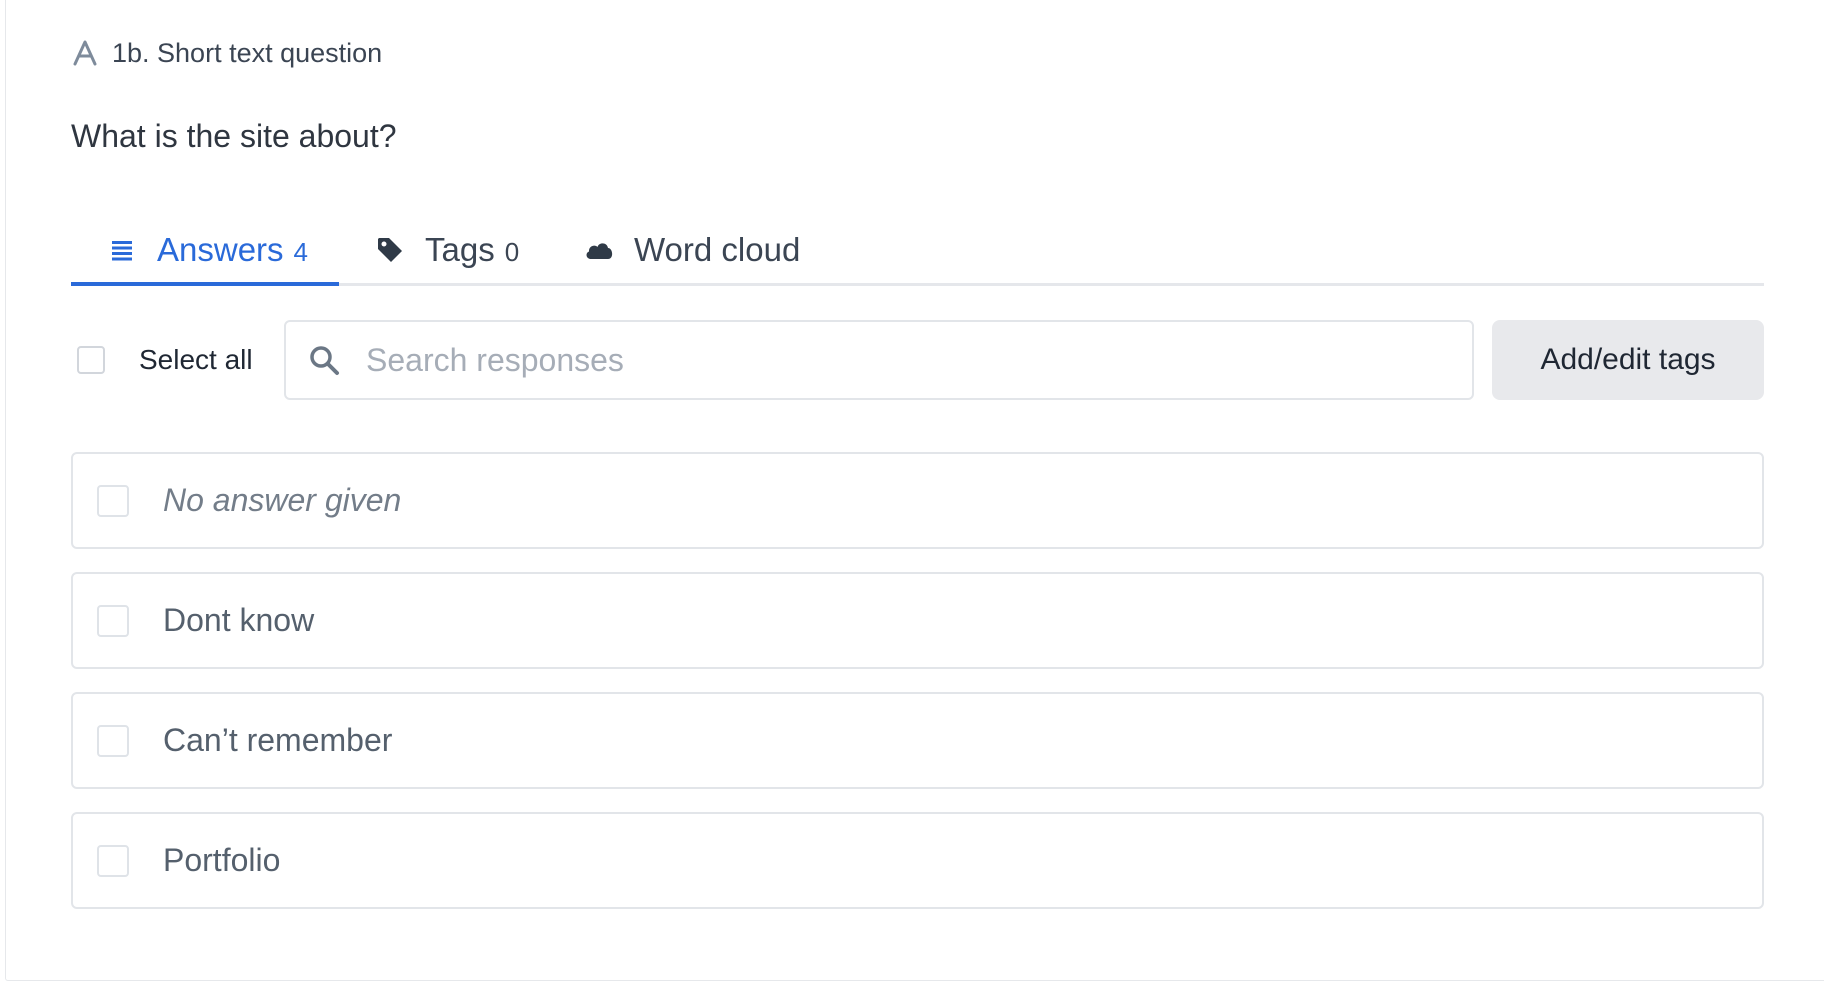 The width and height of the screenshot is (1824, 986). I want to click on tab-tags-count: 0, so click(512, 252).